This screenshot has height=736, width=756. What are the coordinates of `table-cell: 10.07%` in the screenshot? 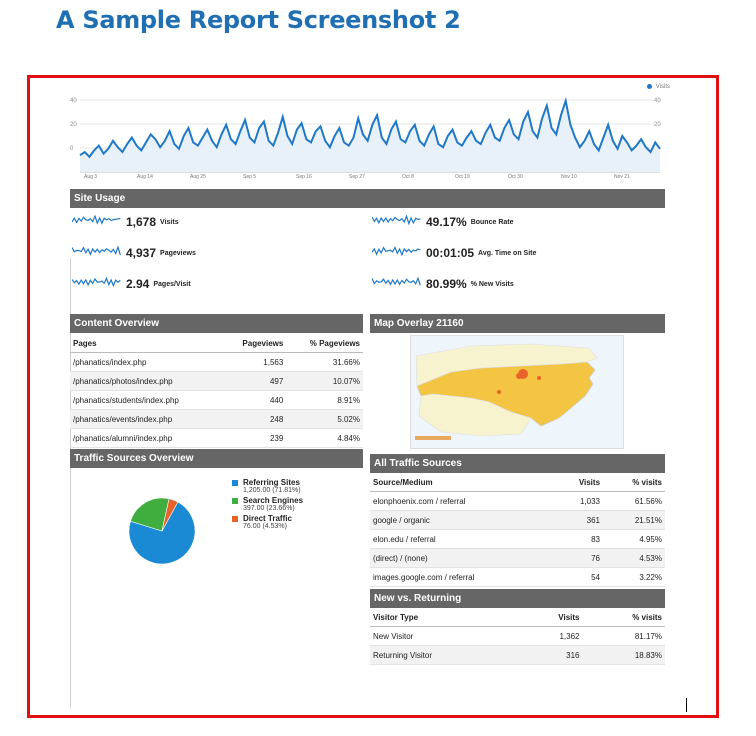 It's located at (324, 381).